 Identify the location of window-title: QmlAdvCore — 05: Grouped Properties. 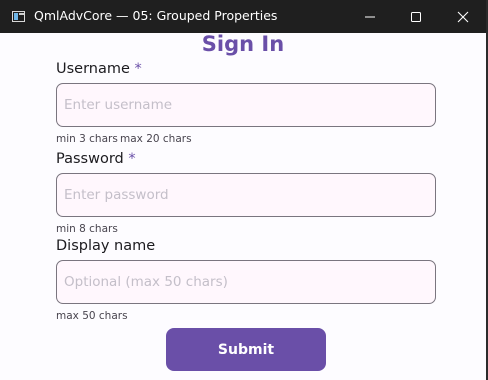
(156, 15).